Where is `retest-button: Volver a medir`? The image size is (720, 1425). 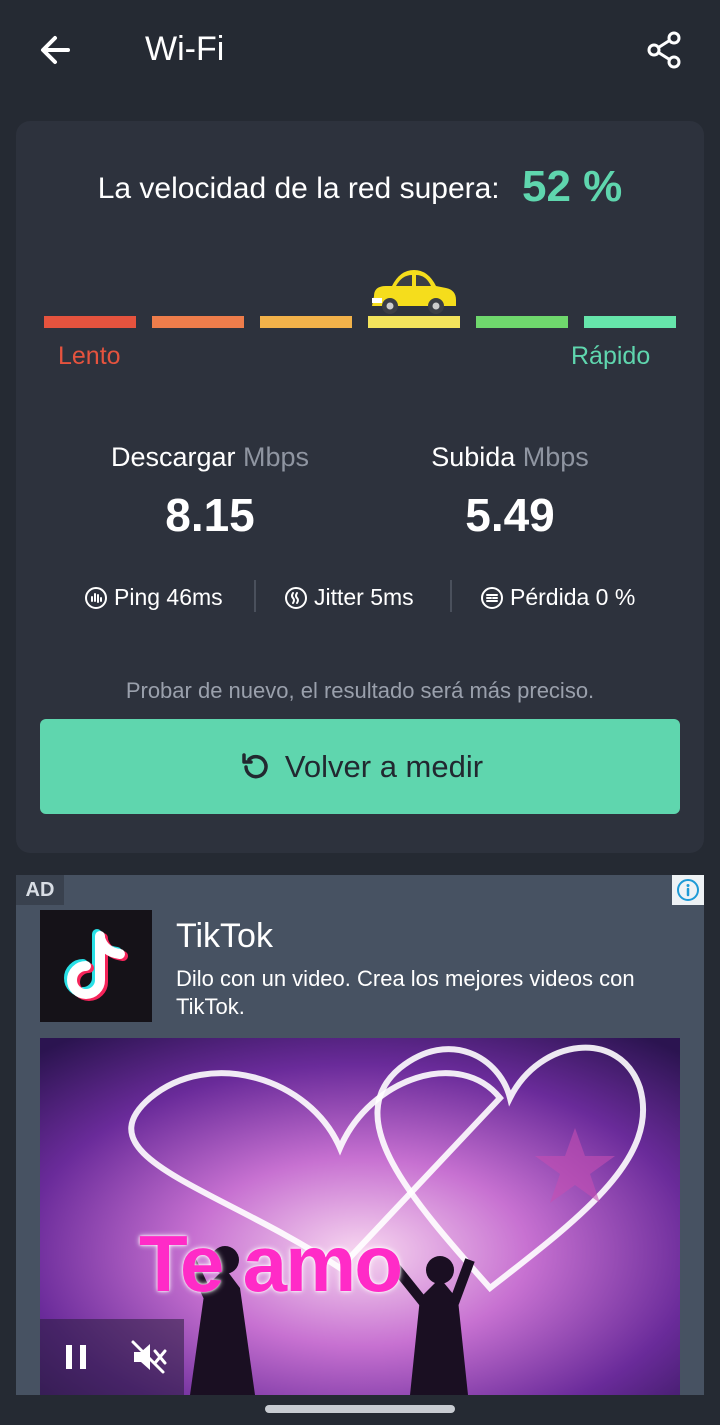 retest-button: Volver a medir is located at coordinates (360, 766).